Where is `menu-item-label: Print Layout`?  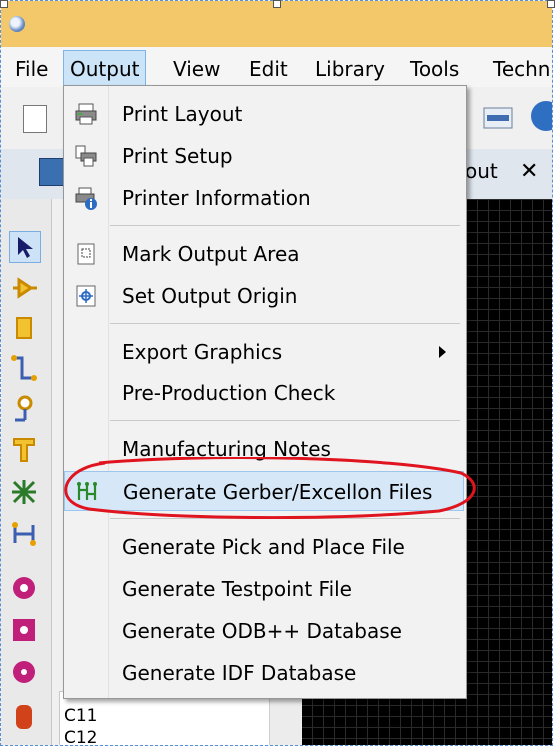
menu-item-label: Print Layout is located at coordinates (182, 114).